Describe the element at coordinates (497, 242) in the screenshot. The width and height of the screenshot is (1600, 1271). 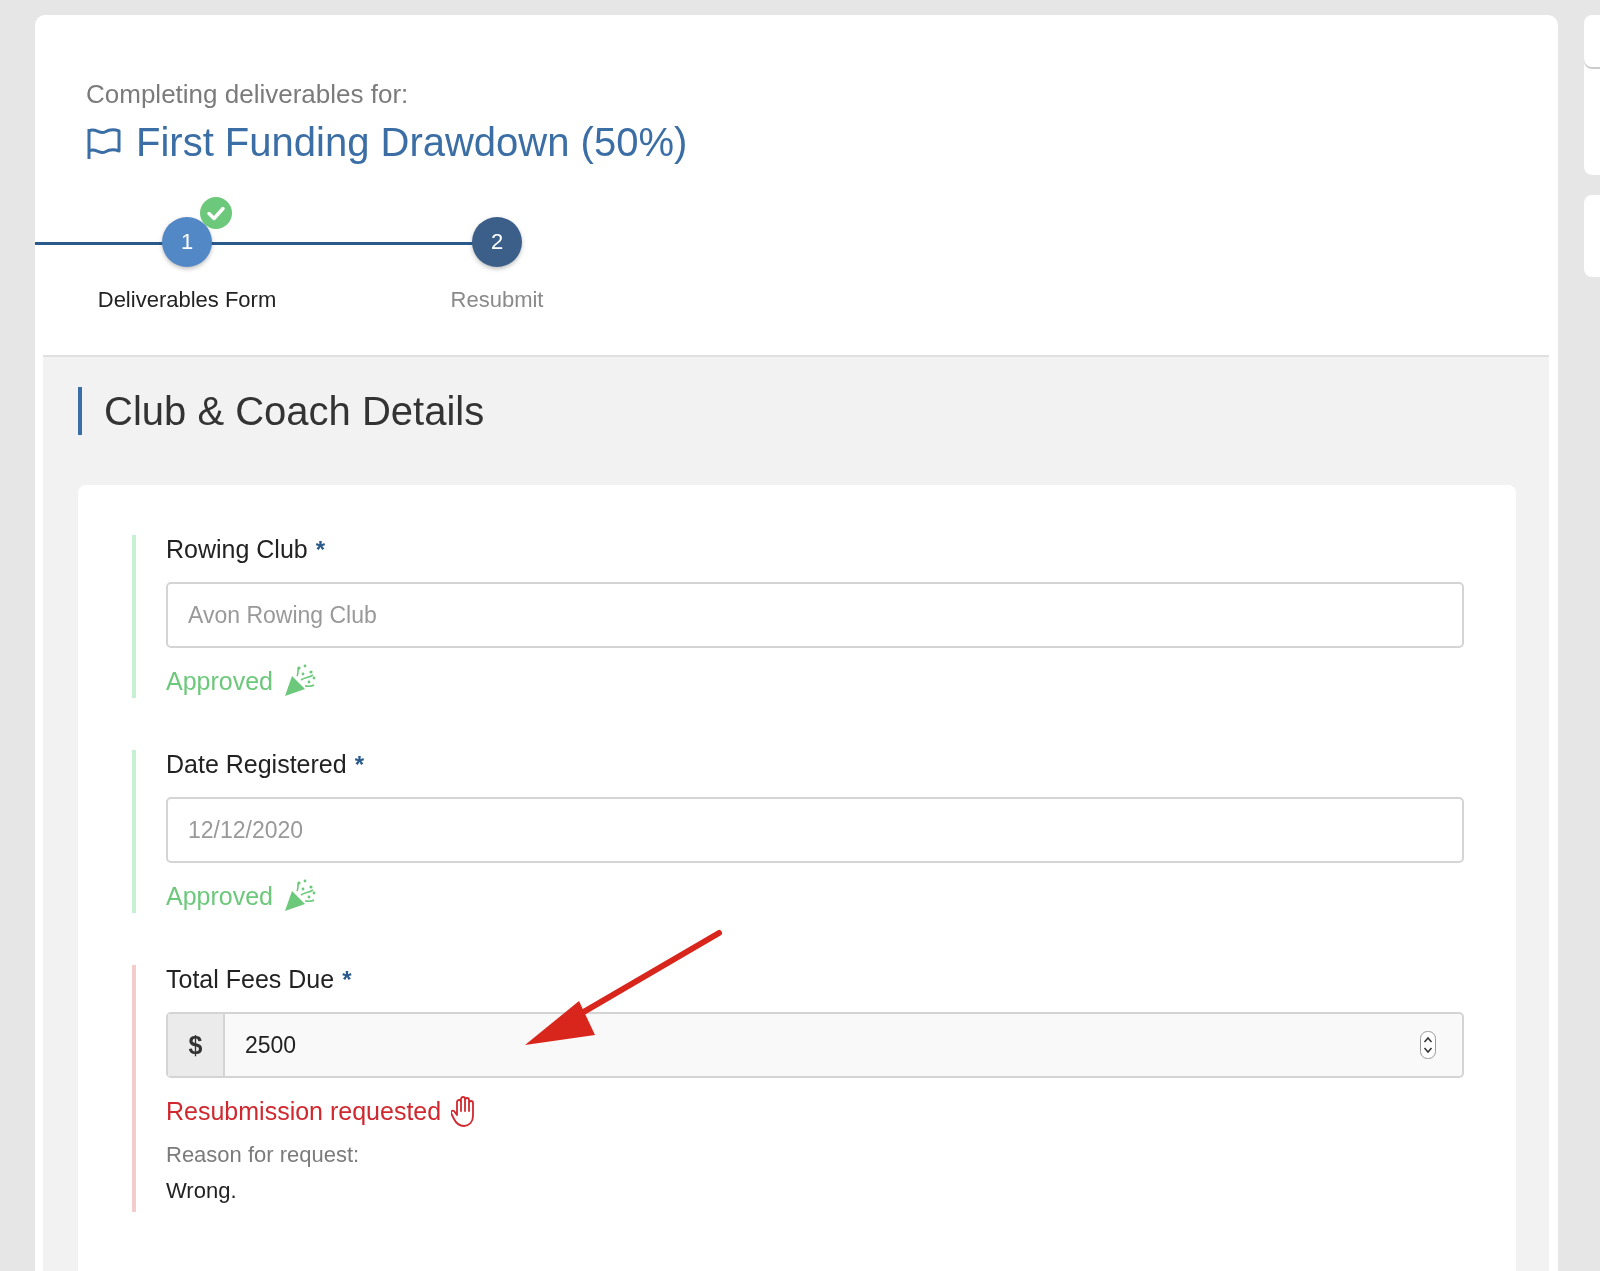
I see `step-number: 2` at that location.